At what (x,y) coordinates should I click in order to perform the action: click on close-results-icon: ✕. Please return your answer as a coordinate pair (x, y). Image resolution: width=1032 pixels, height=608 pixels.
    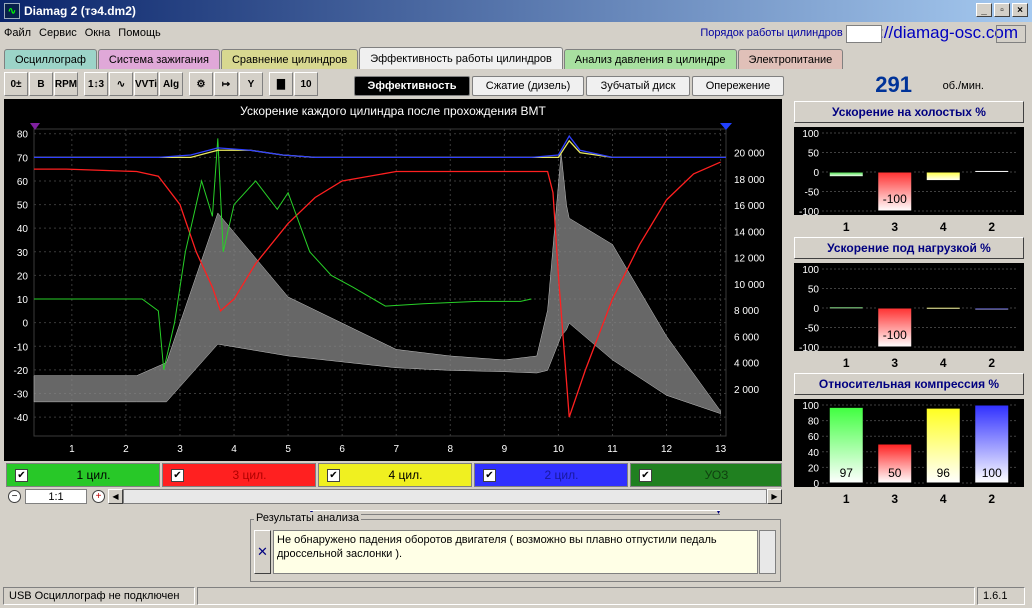
    Looking at the image, I should click on (262, 552).